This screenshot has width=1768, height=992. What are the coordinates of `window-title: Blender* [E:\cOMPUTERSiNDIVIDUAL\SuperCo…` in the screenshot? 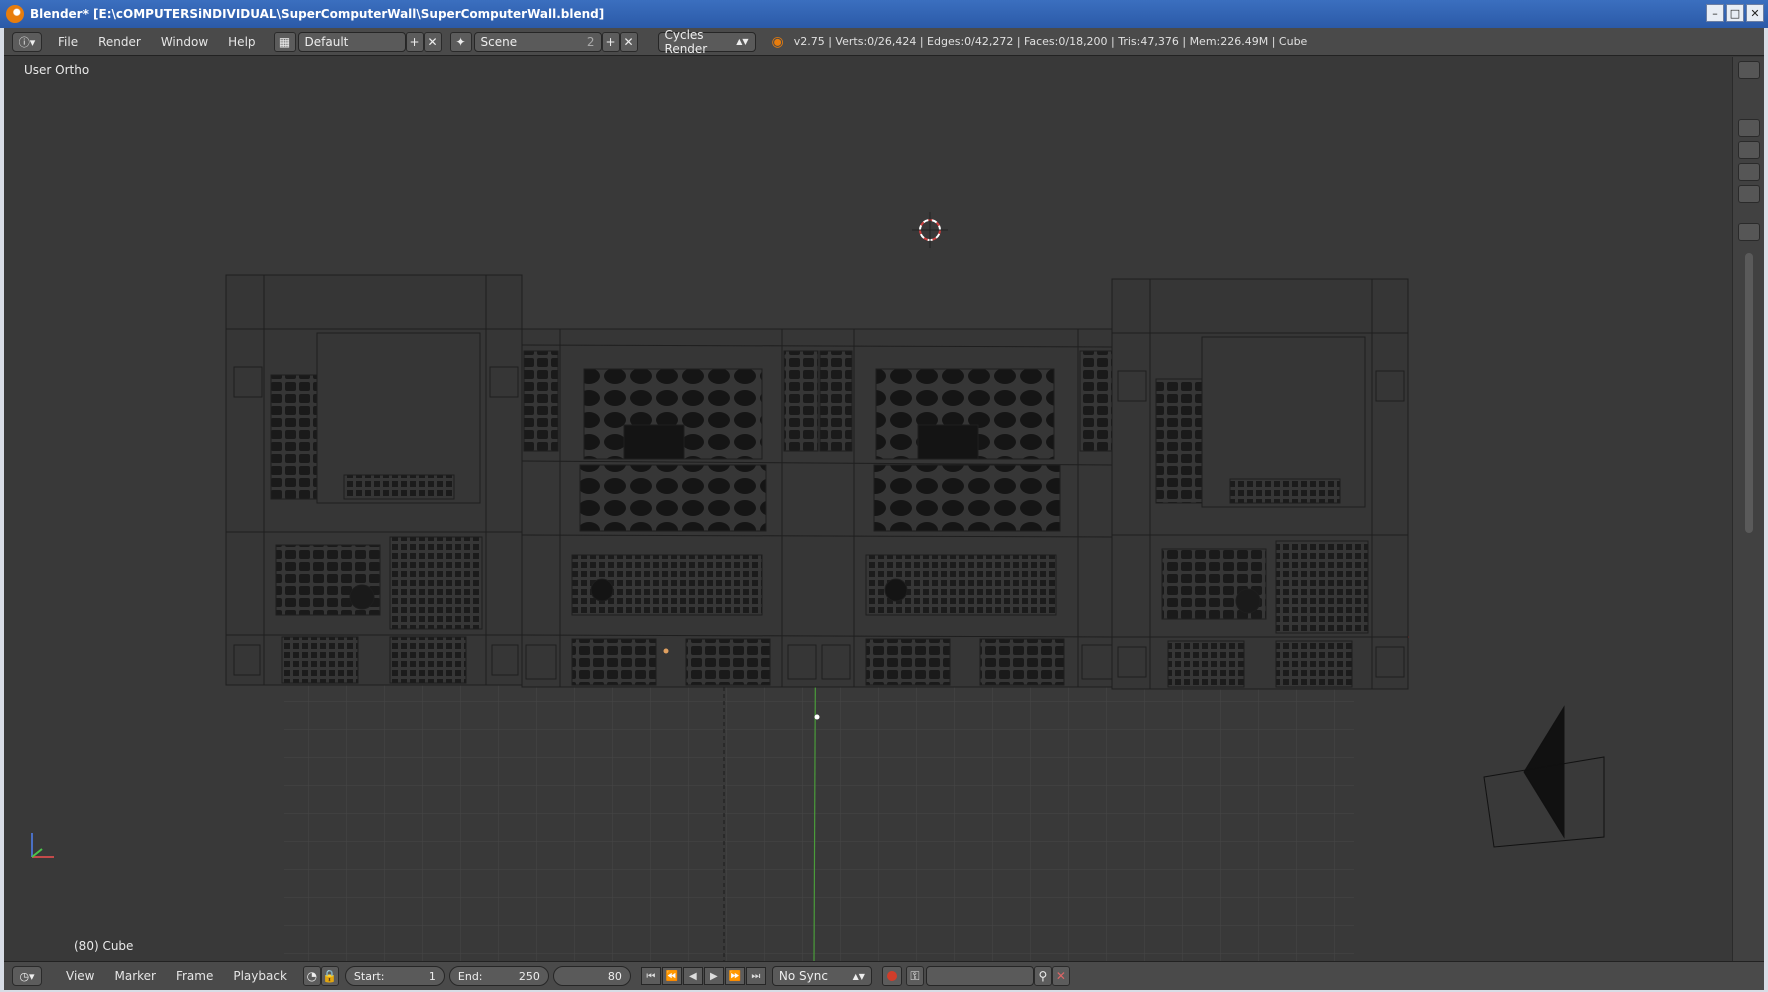 It's located at (317, 14).